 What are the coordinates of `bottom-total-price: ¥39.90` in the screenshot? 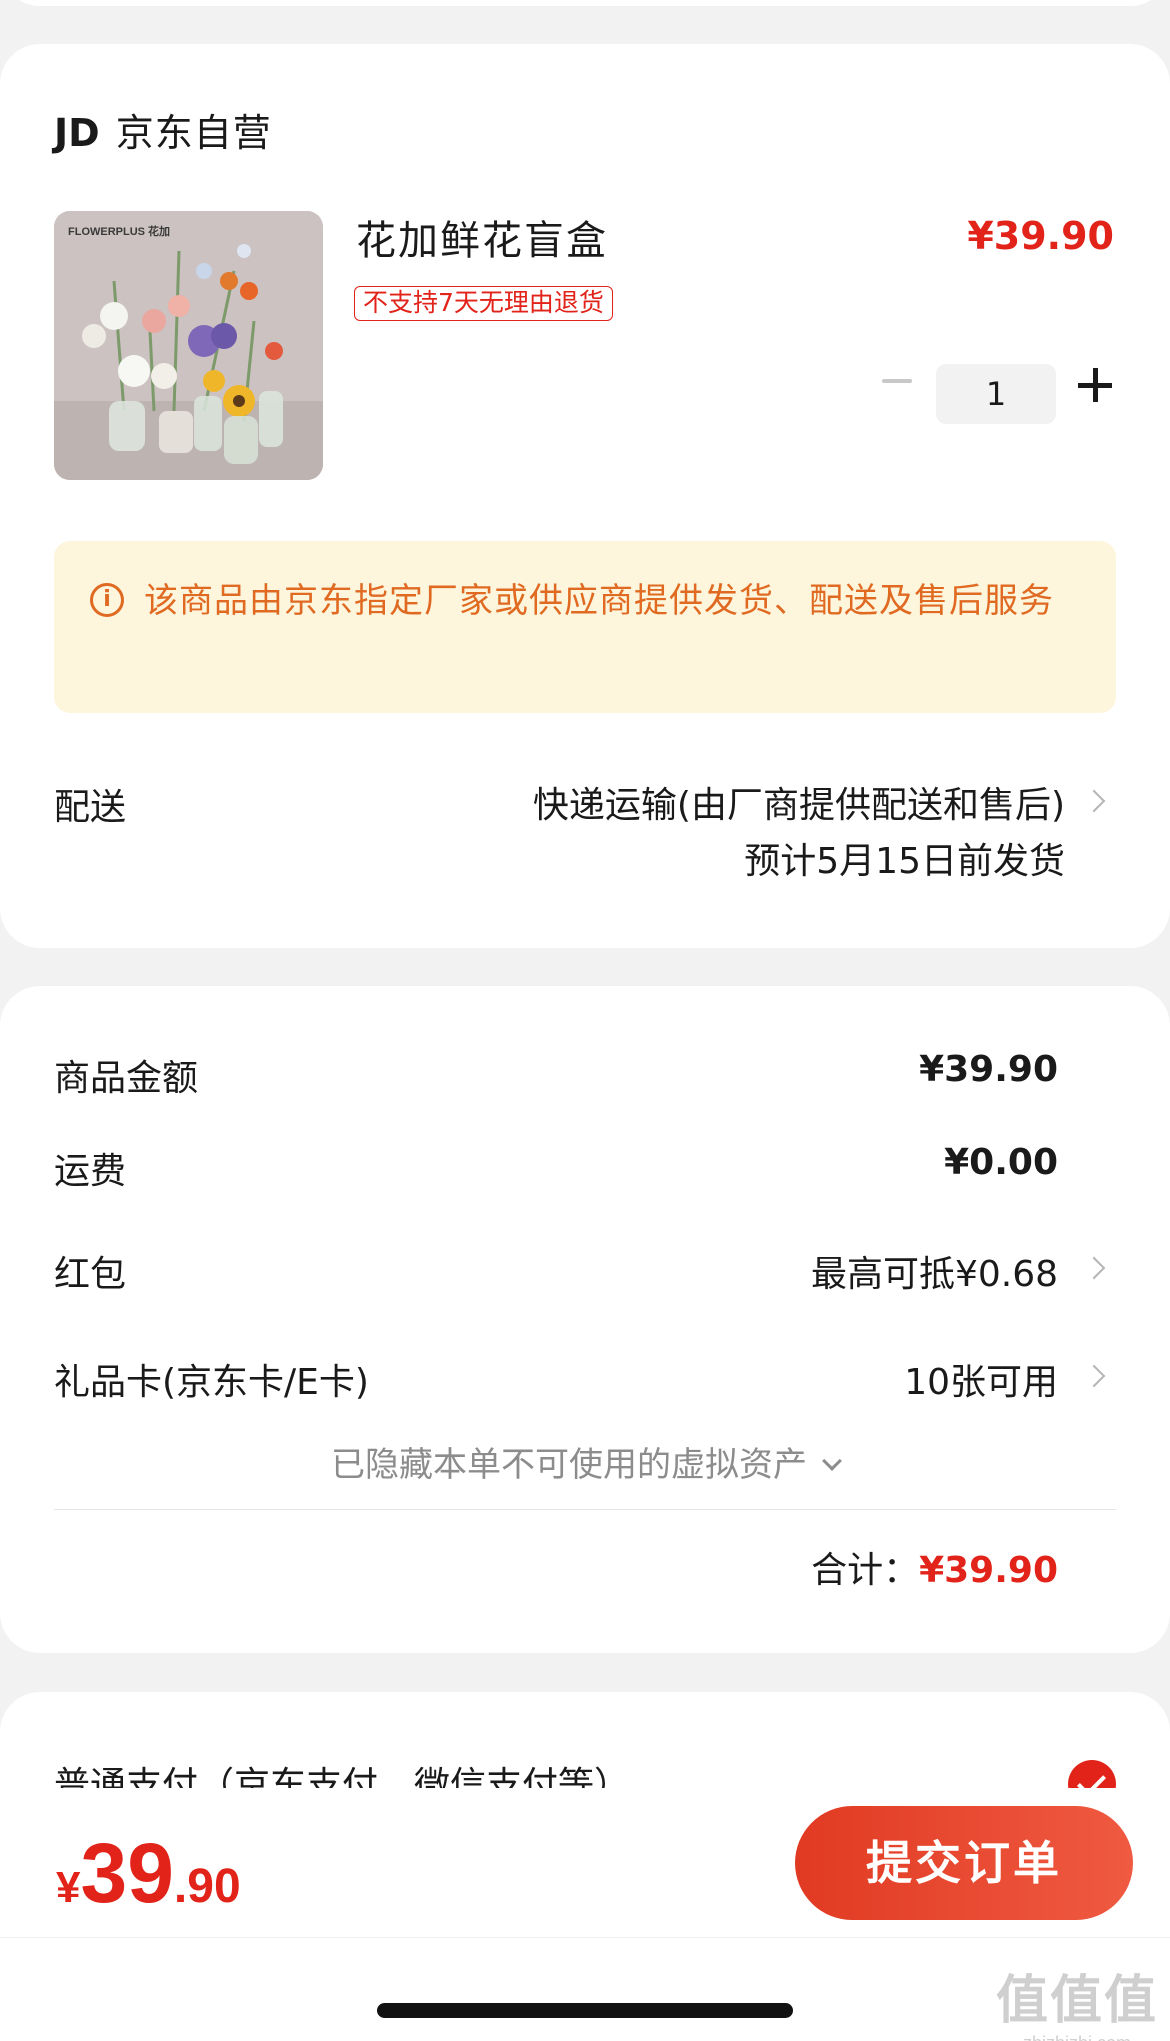 It's located at (148, 1873).